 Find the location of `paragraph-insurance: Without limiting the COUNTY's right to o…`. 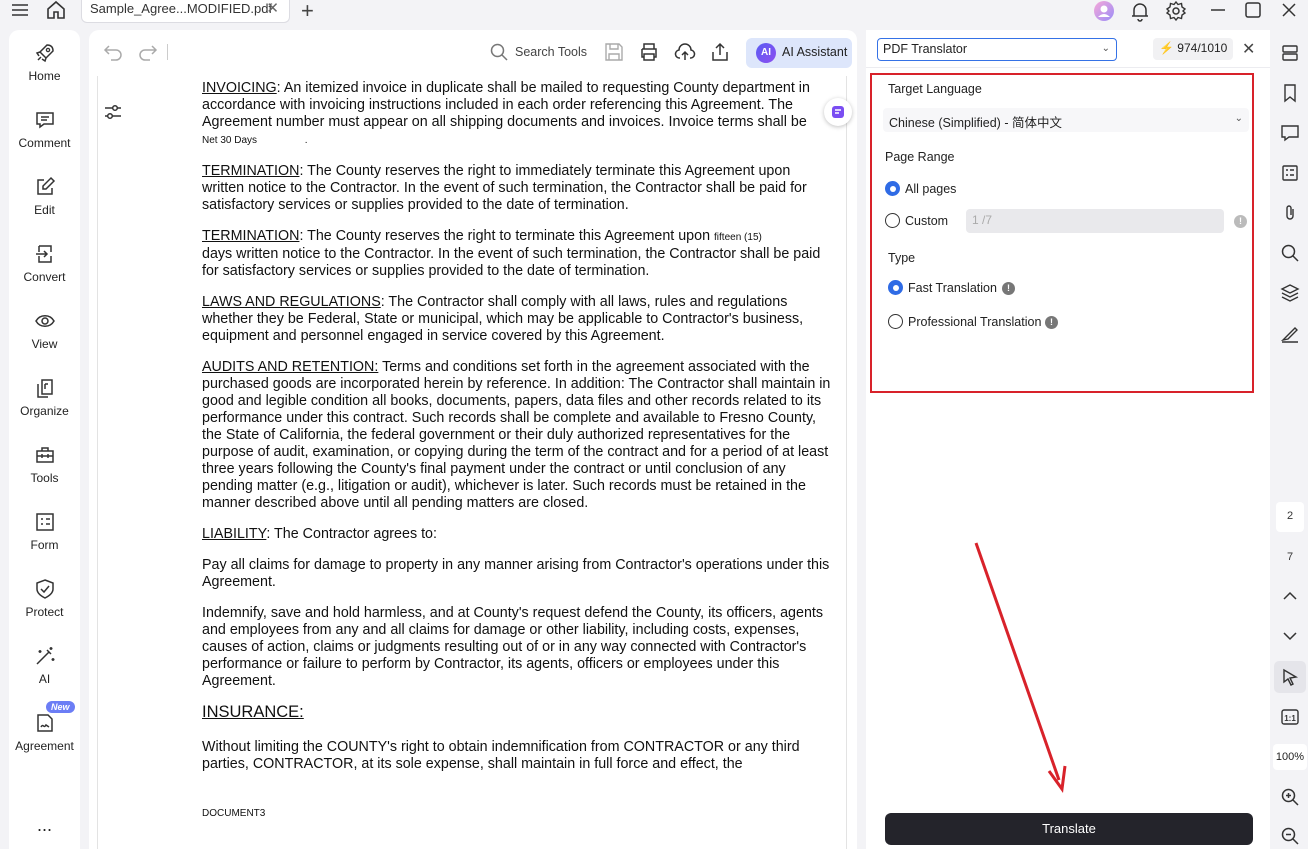

paragraph-insurance: Without limiting the COUNTY's right to o… is located at coordinates (501, 755).